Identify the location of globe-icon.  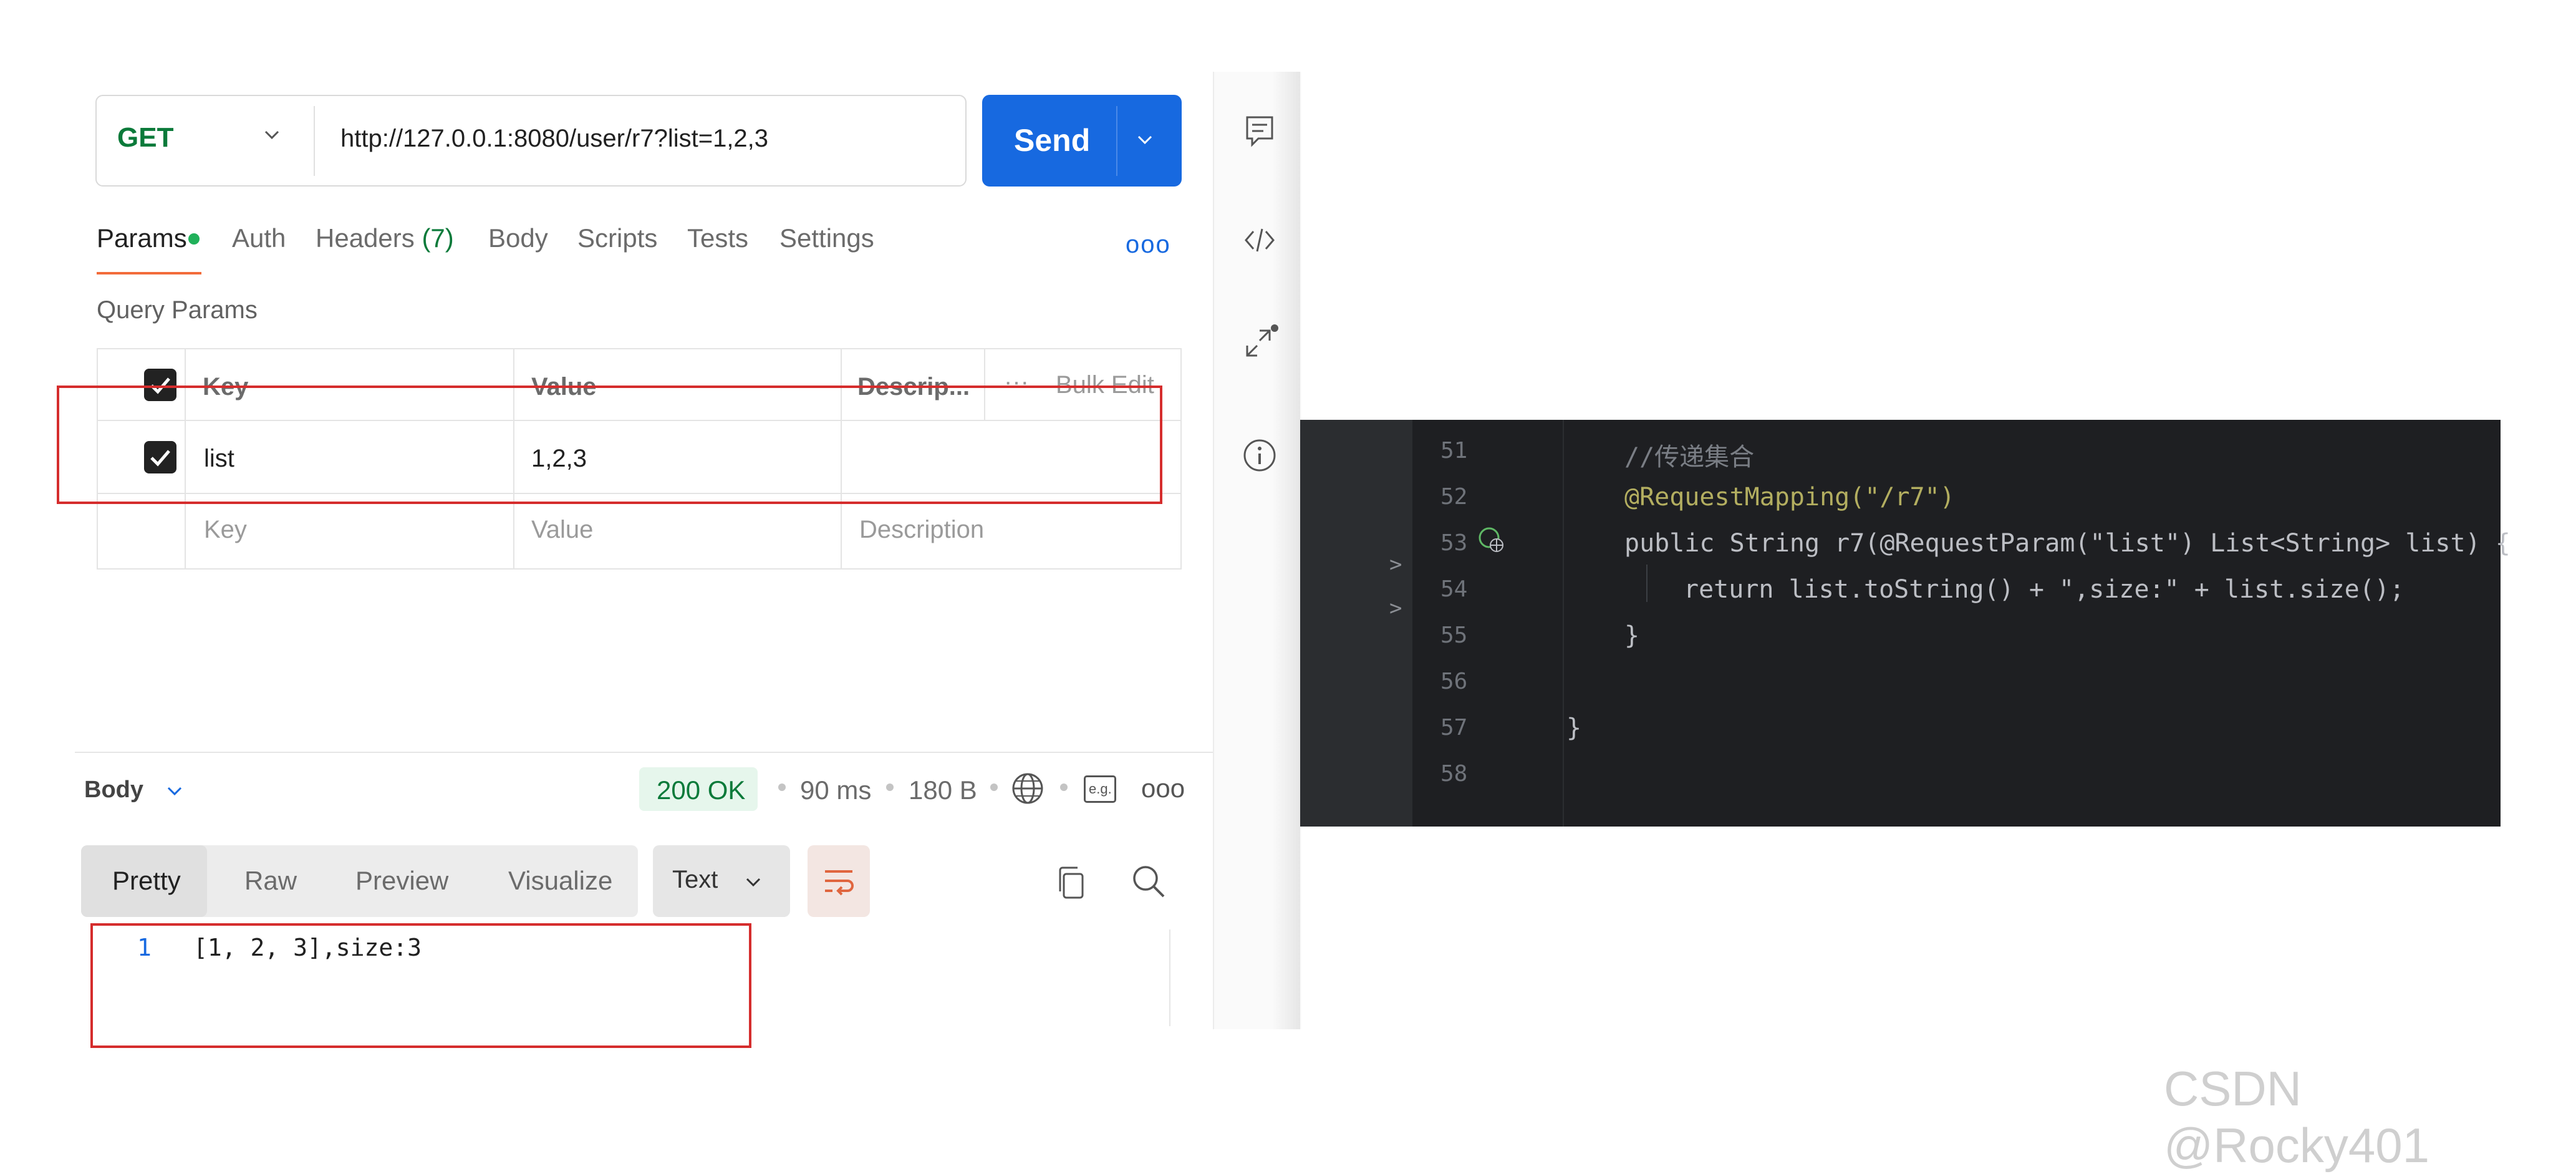
(1027, 788).